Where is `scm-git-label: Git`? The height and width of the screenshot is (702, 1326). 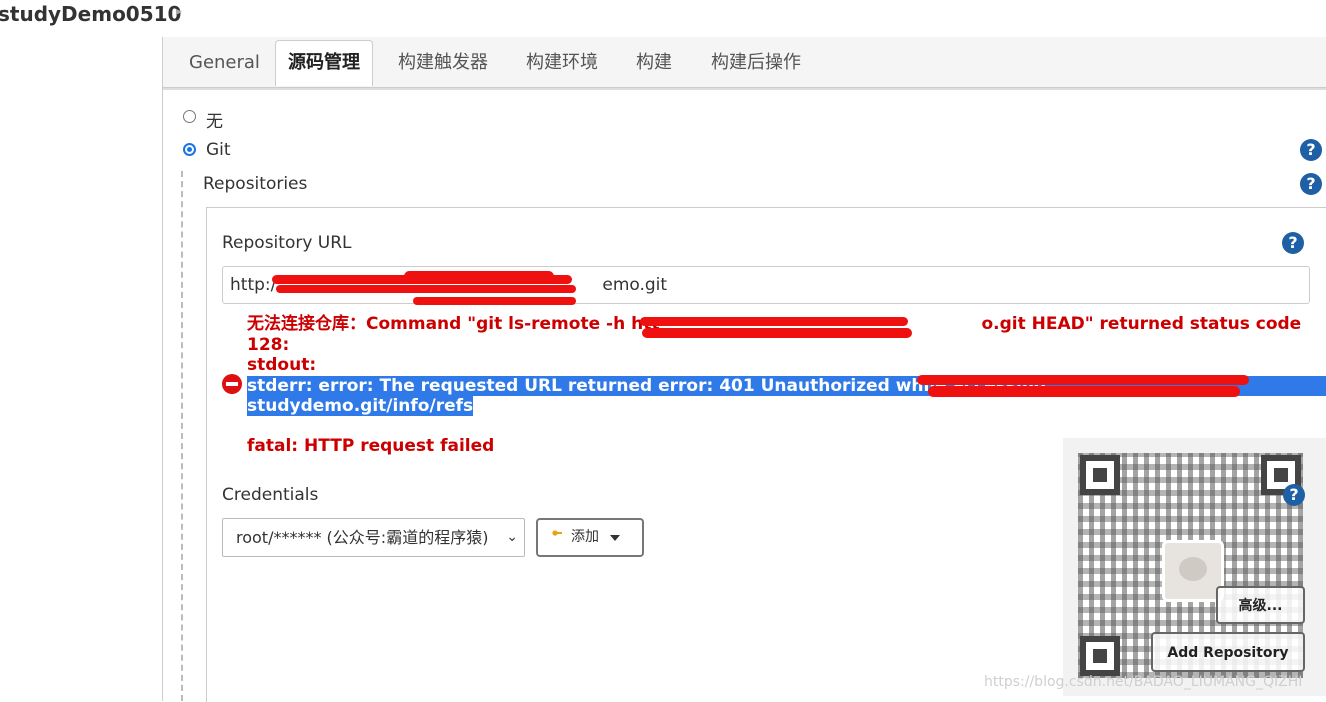 scm-git-label: Git is located at coordinates (218, 150).